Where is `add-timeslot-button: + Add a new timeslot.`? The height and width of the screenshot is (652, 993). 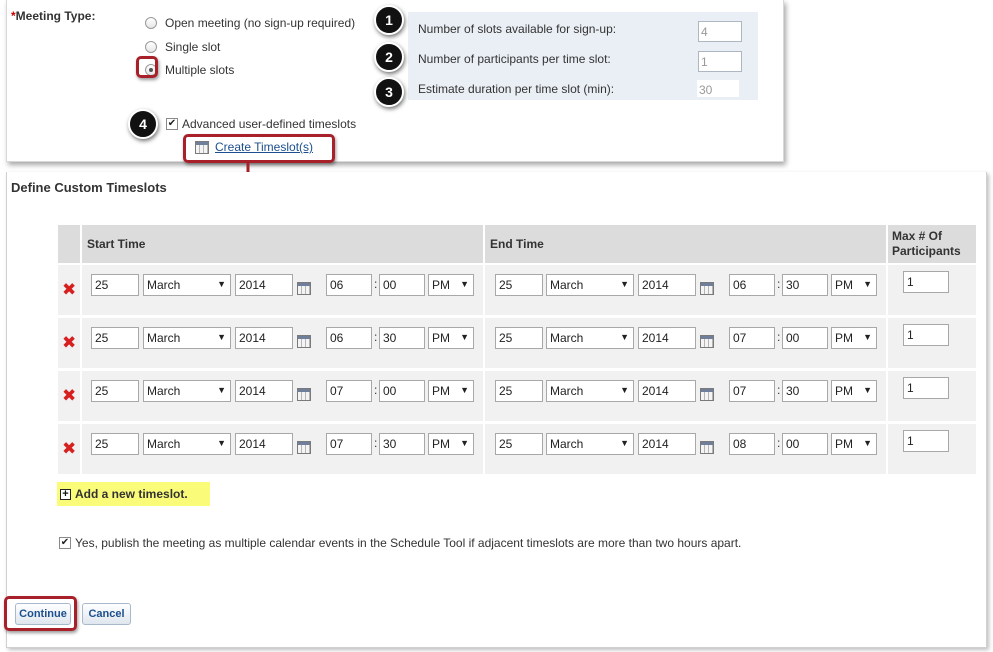
add-timeslot-button: + Add a new timeslot. is located at coordinates (133, 494).